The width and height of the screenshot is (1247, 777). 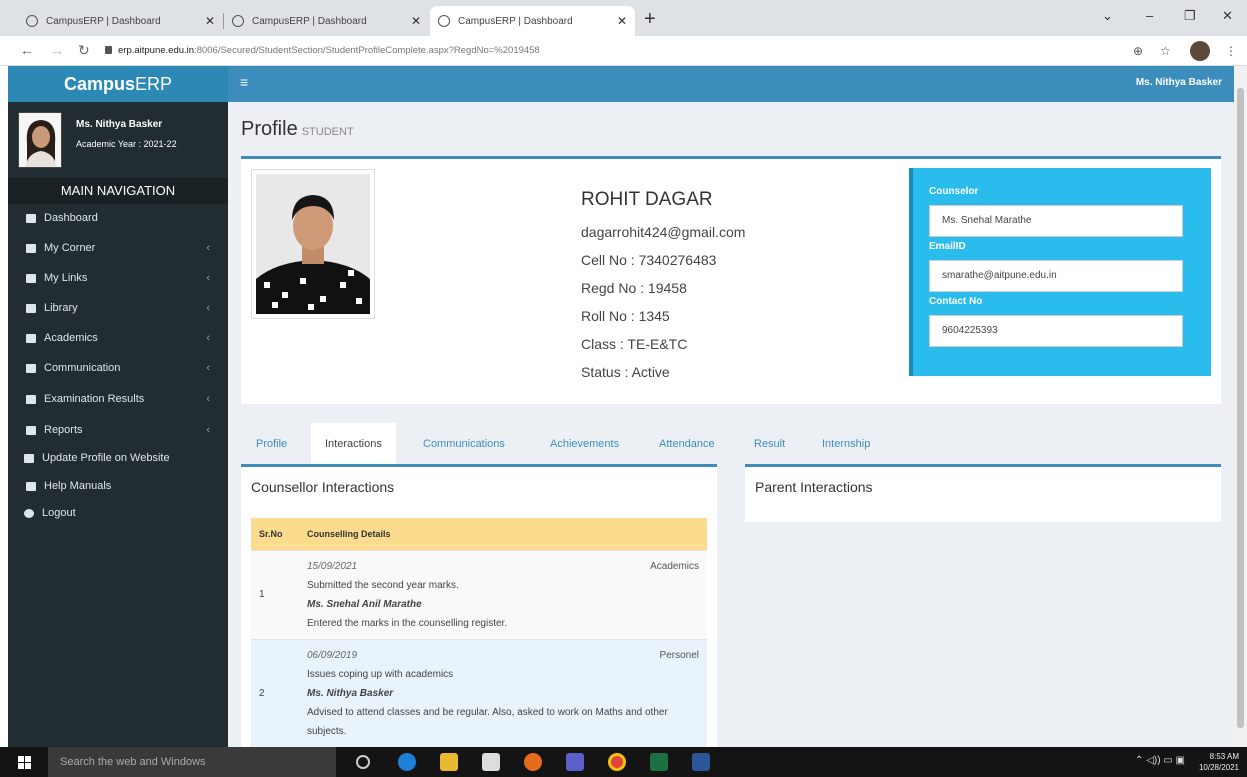 What do you see at coordinates (118, 248) in the screenshot?
I see `sidebar-item-my-corner: My Corner ‹` at bounding box center [118, 248].